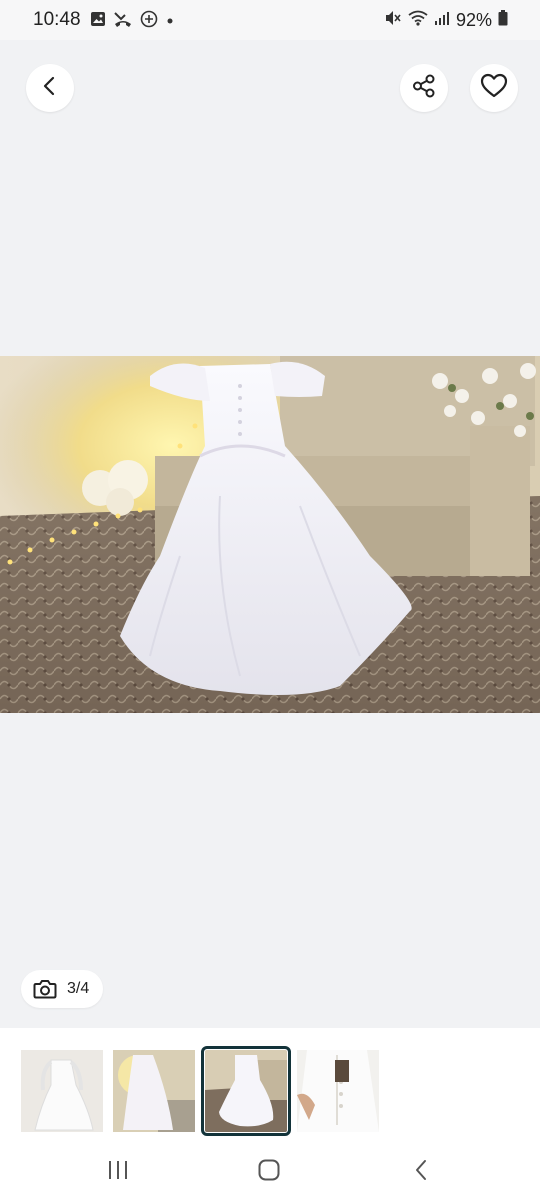 The width and height of the screenshot is (540, 1200). I want to click on system-navigation-bar, so click(270, 1170).